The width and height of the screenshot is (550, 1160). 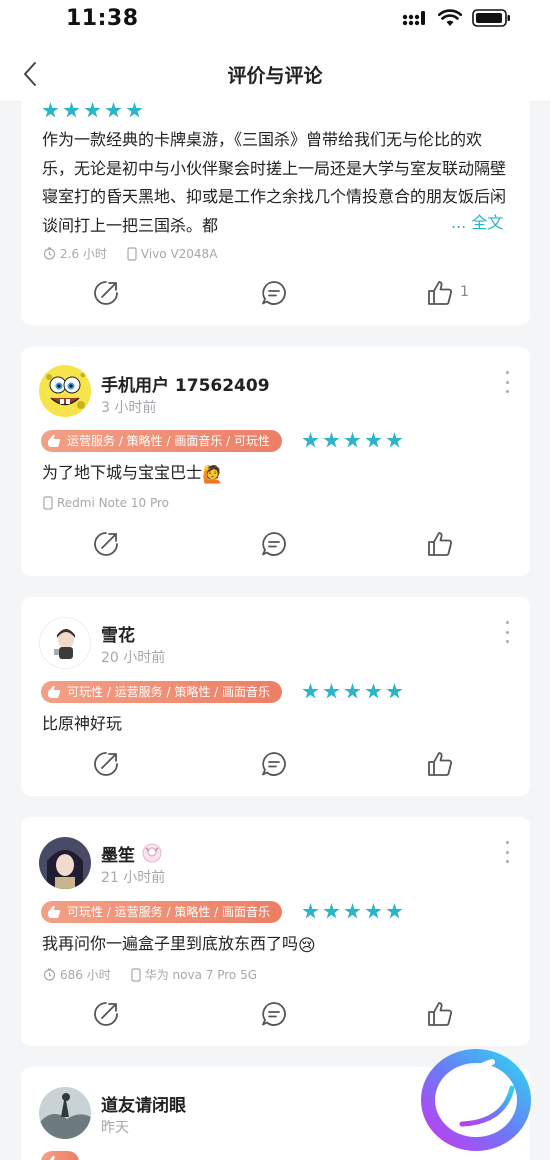 What do you see at coordinates (179, 253) in the screenshot?
I see `device-name: Vivo V2048A` at bounding box center [179, 253].